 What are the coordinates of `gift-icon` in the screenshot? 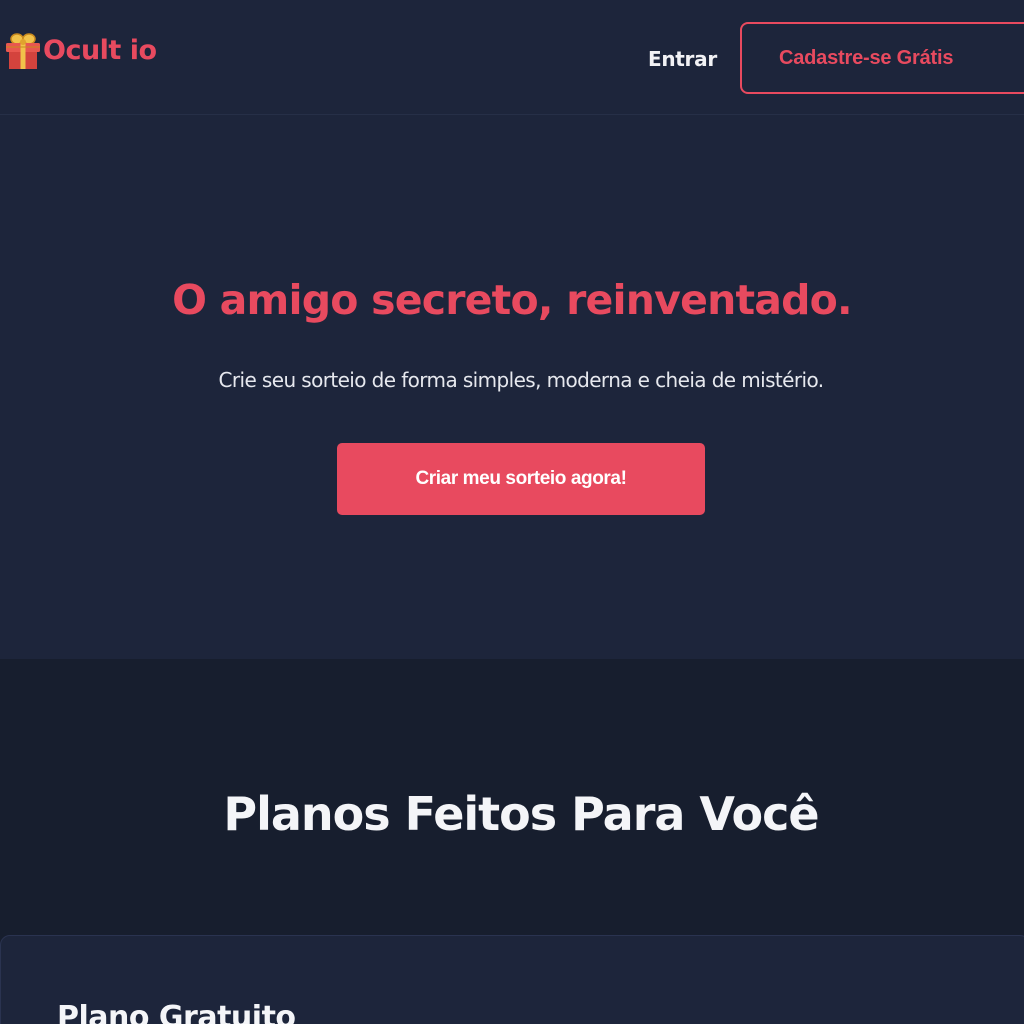 It's located at (23, 51).